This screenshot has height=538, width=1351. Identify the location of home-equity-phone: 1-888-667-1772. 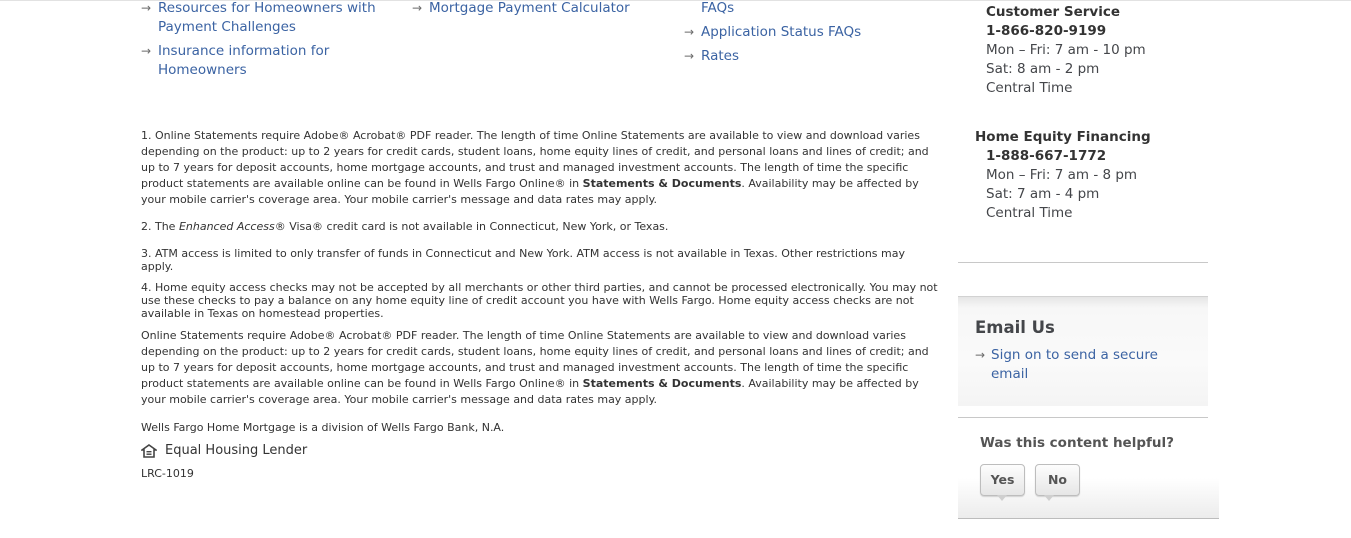
(1046, 156).